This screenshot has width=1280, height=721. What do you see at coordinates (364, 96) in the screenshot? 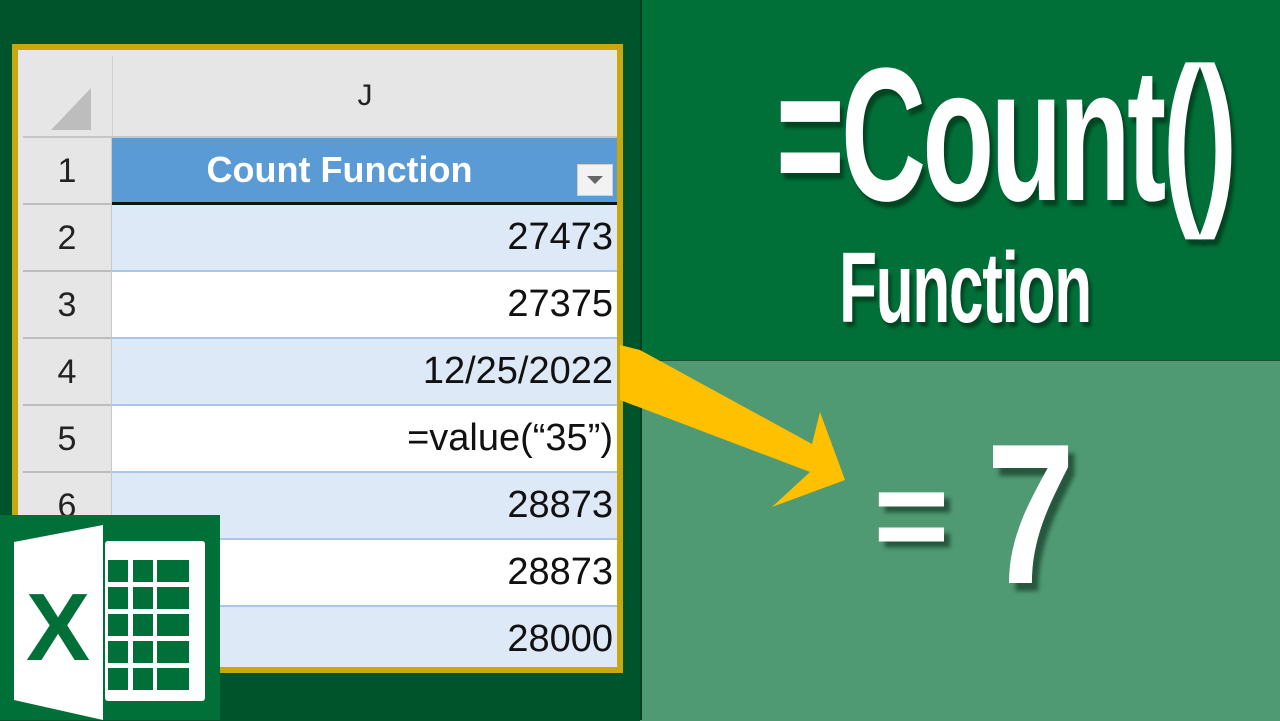
I see `column-header-j: J` at bounding box center [364, 96].